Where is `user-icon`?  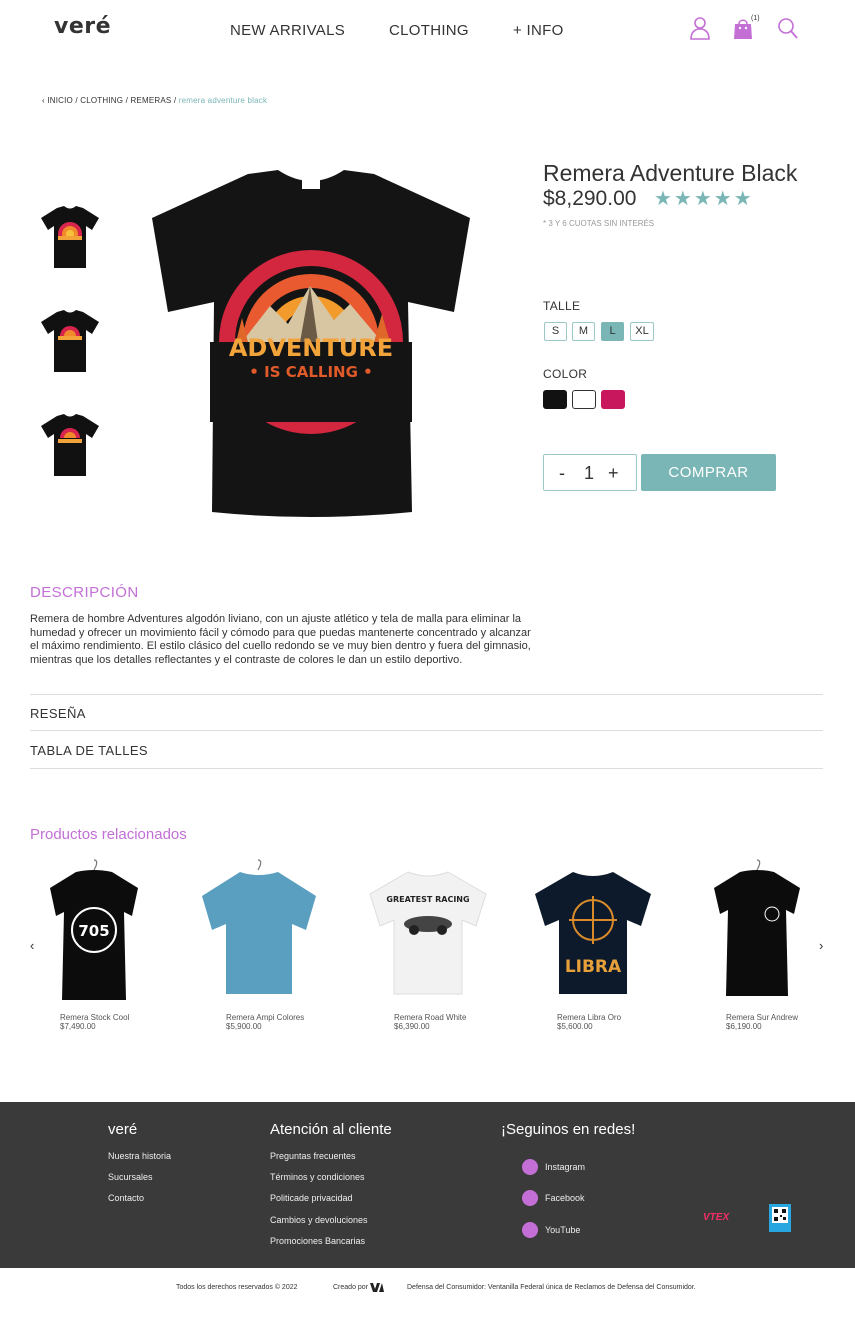 user-icon is located at coordinates (700, 28).